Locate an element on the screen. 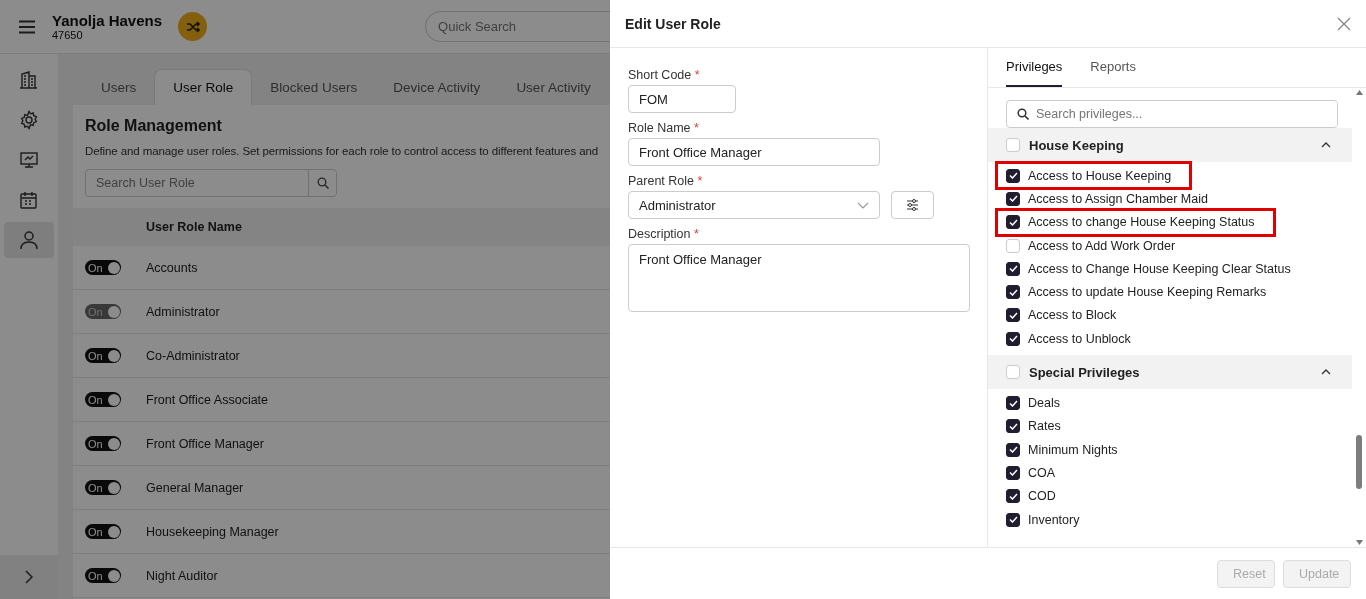  tab: Privileges is located at coordinates (1034, 67).